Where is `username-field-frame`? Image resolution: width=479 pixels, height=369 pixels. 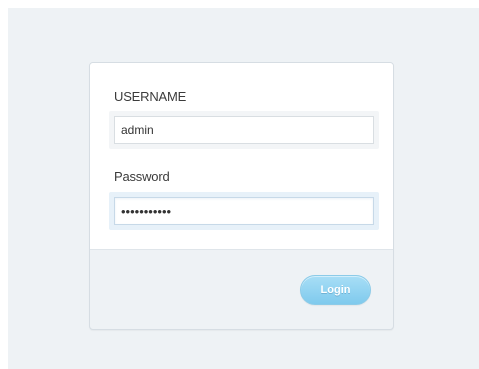
username-field-frame is located at coordinates (244, 130).